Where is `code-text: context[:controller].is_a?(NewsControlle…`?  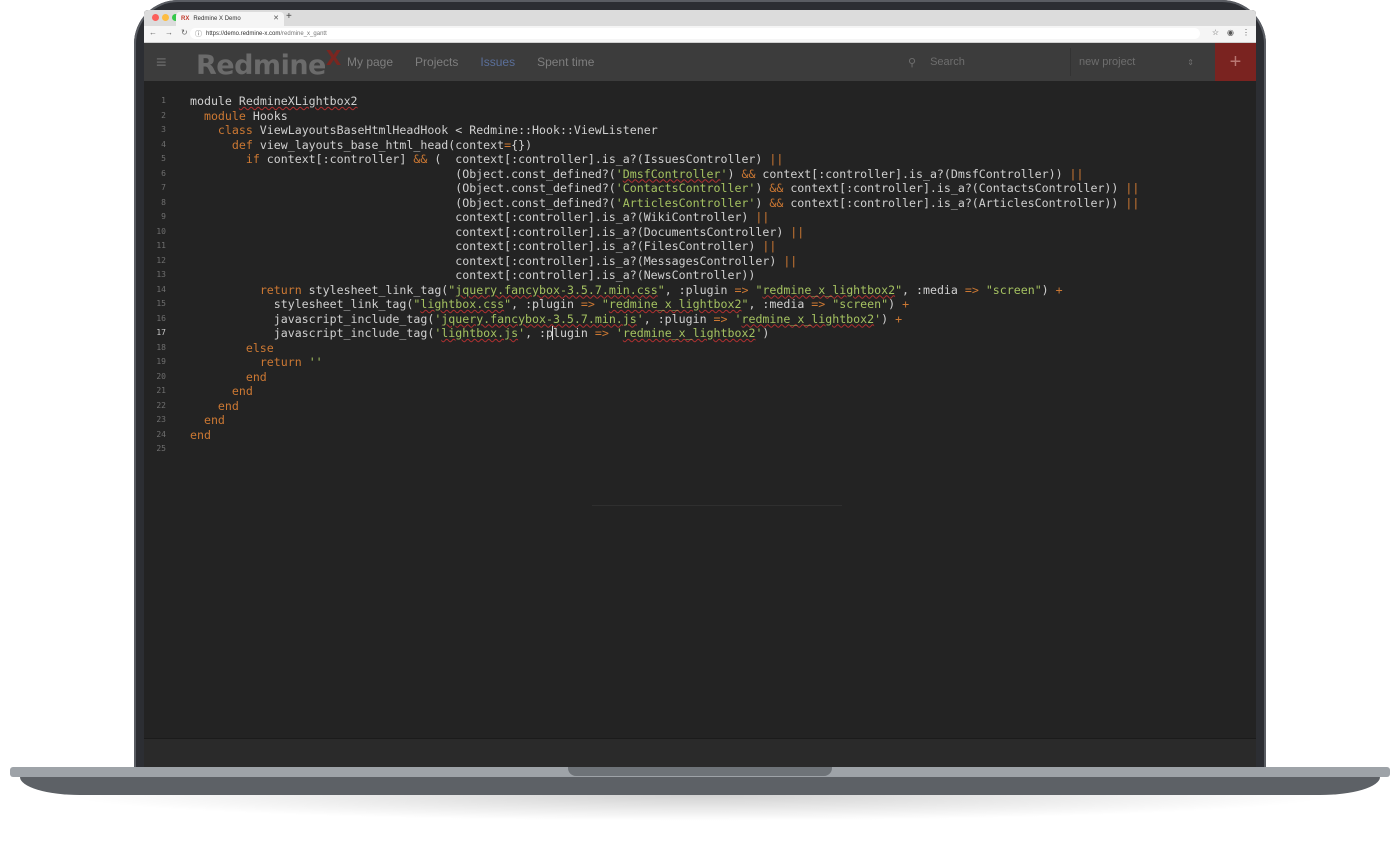 code-text: context[:controller].is_a?(NewsControlle… is located at coordinates (472, 275).